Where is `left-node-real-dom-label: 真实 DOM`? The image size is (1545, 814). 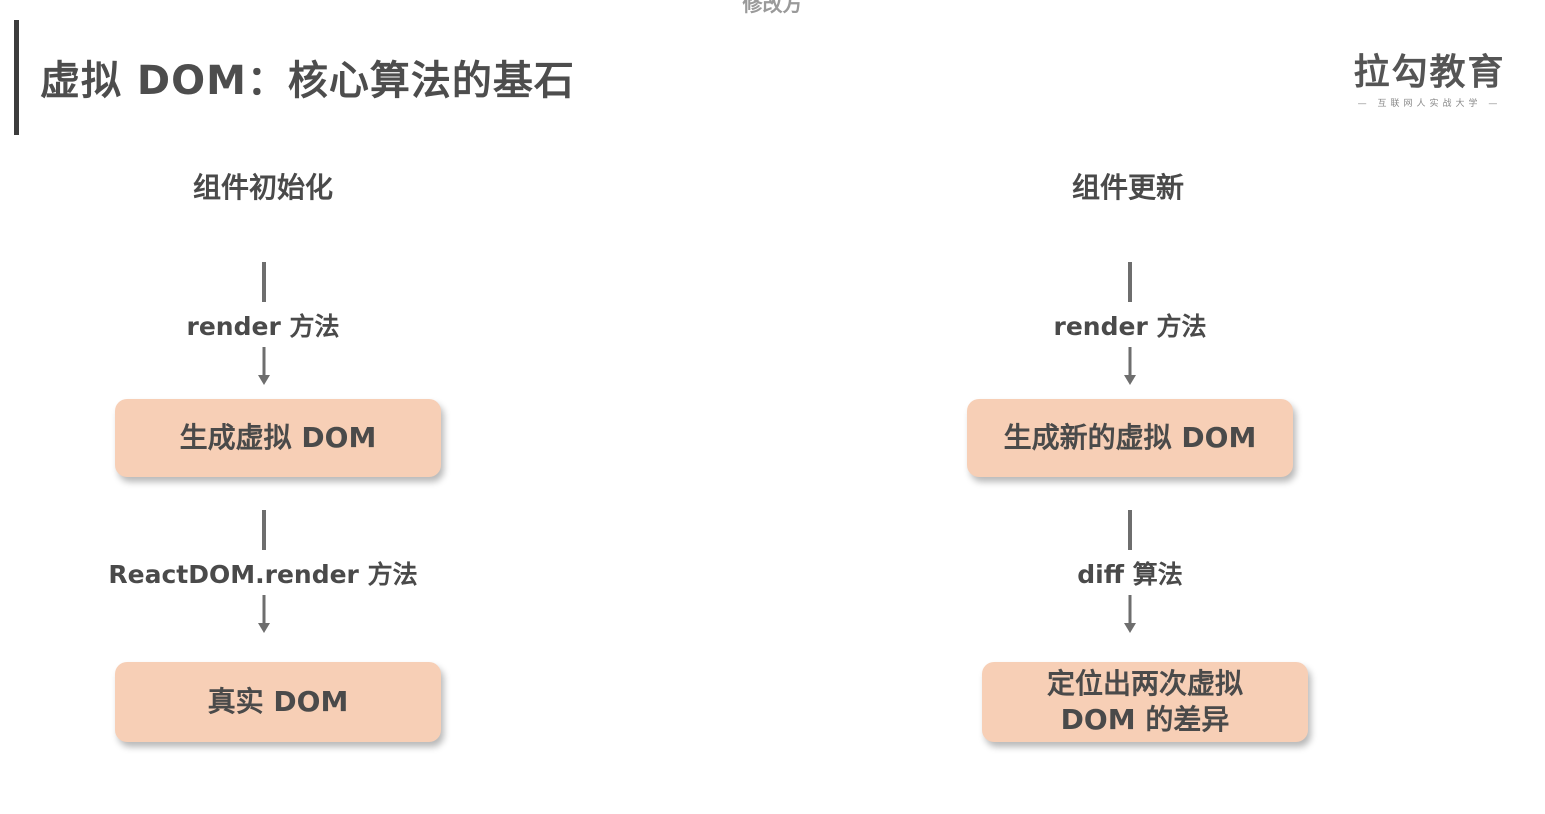 left-node-real-dom-label: 真实 DOM is located at coordinates (278, 701).